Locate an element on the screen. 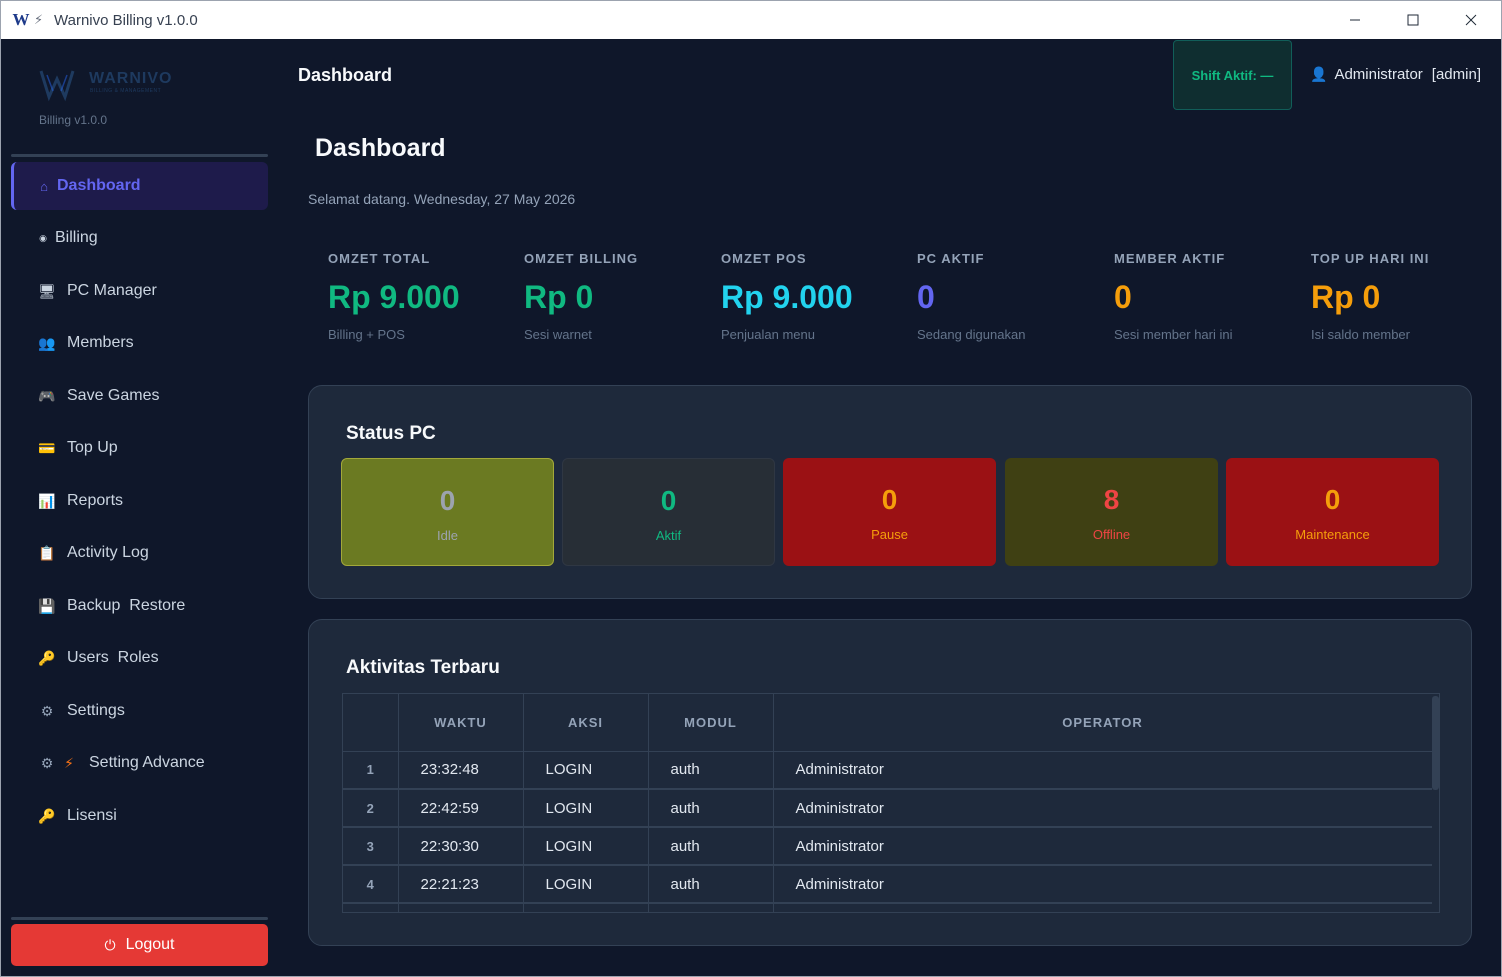  chart-icon: 📊 is located at coordinates (47, 500).